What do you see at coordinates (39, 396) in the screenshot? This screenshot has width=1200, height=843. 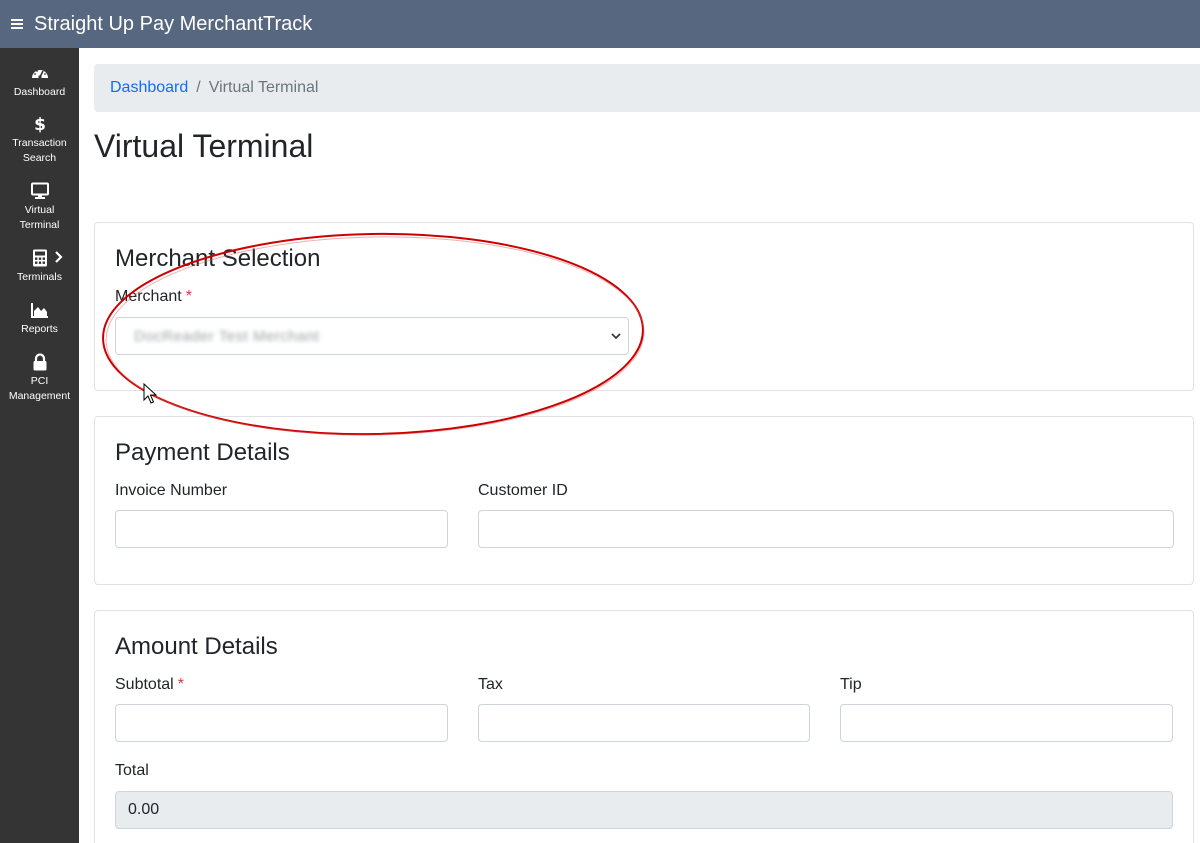 I see `sidebar-item-label: Management` at bounding box center [39, 396].